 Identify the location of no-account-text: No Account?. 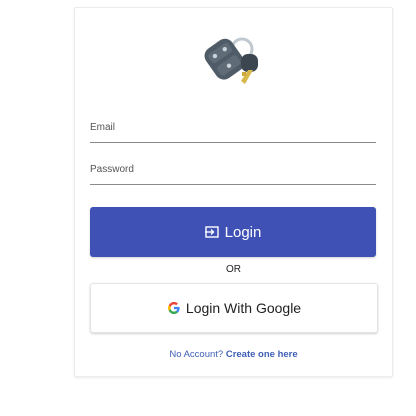
(196, 354).